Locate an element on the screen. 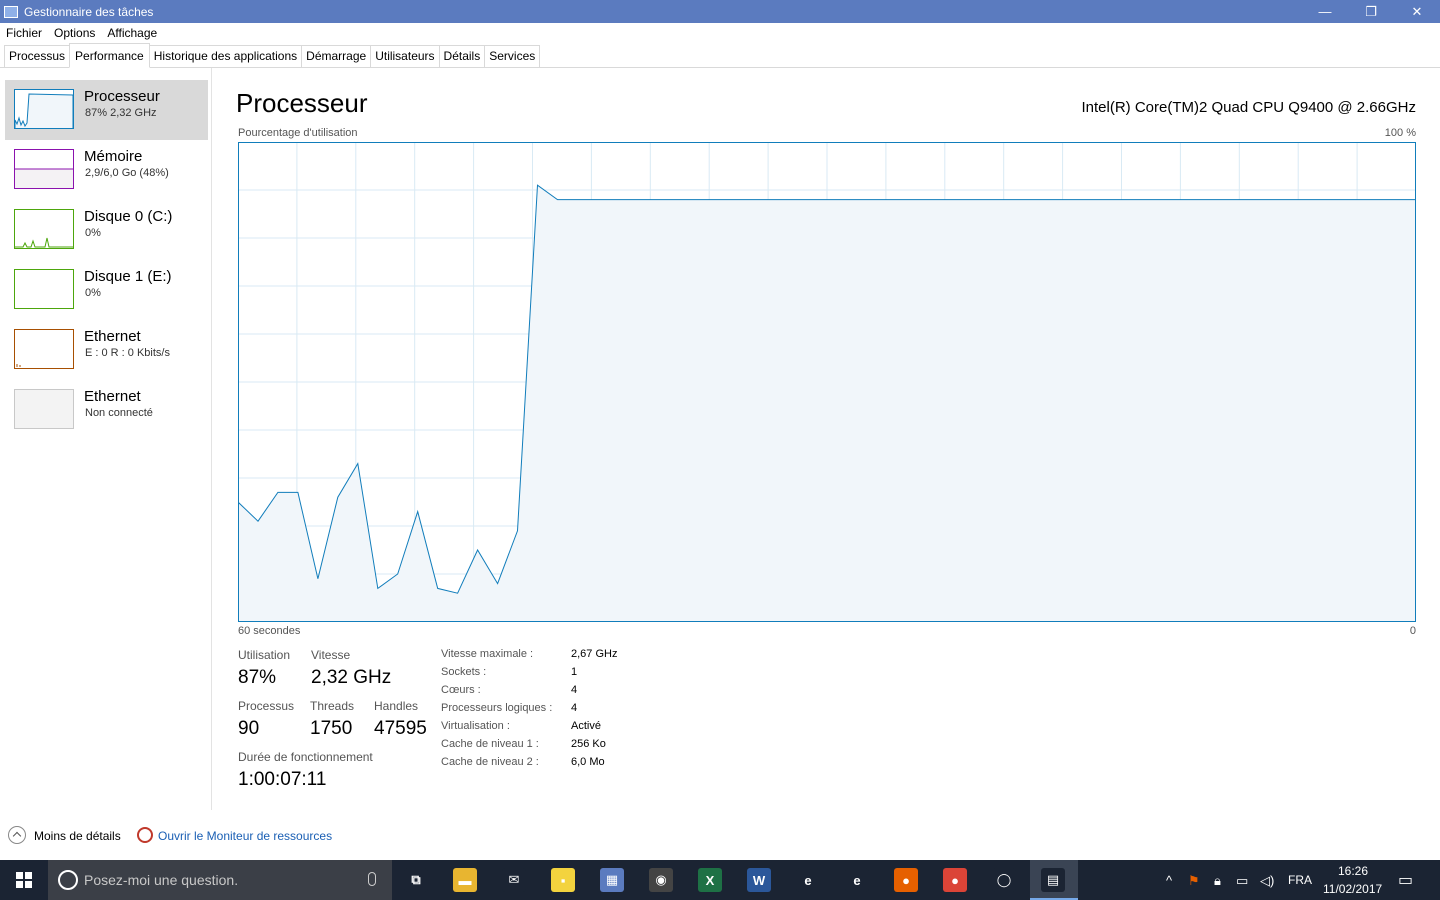  windows-logo-icon is located at coordinates (24, 880).